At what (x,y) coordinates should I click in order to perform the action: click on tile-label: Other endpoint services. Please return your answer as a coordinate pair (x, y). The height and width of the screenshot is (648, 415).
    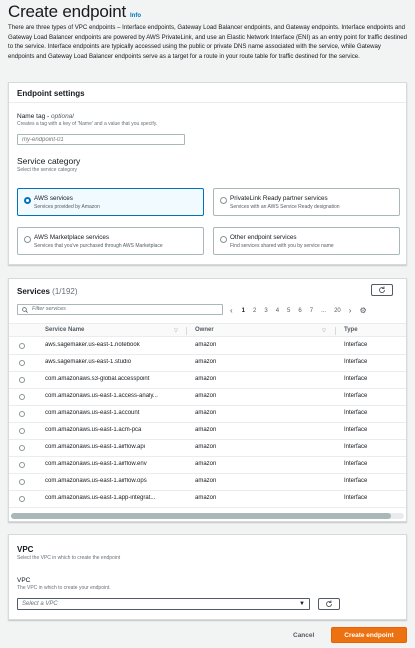
    Looking at the image, I should click on (263, 237).